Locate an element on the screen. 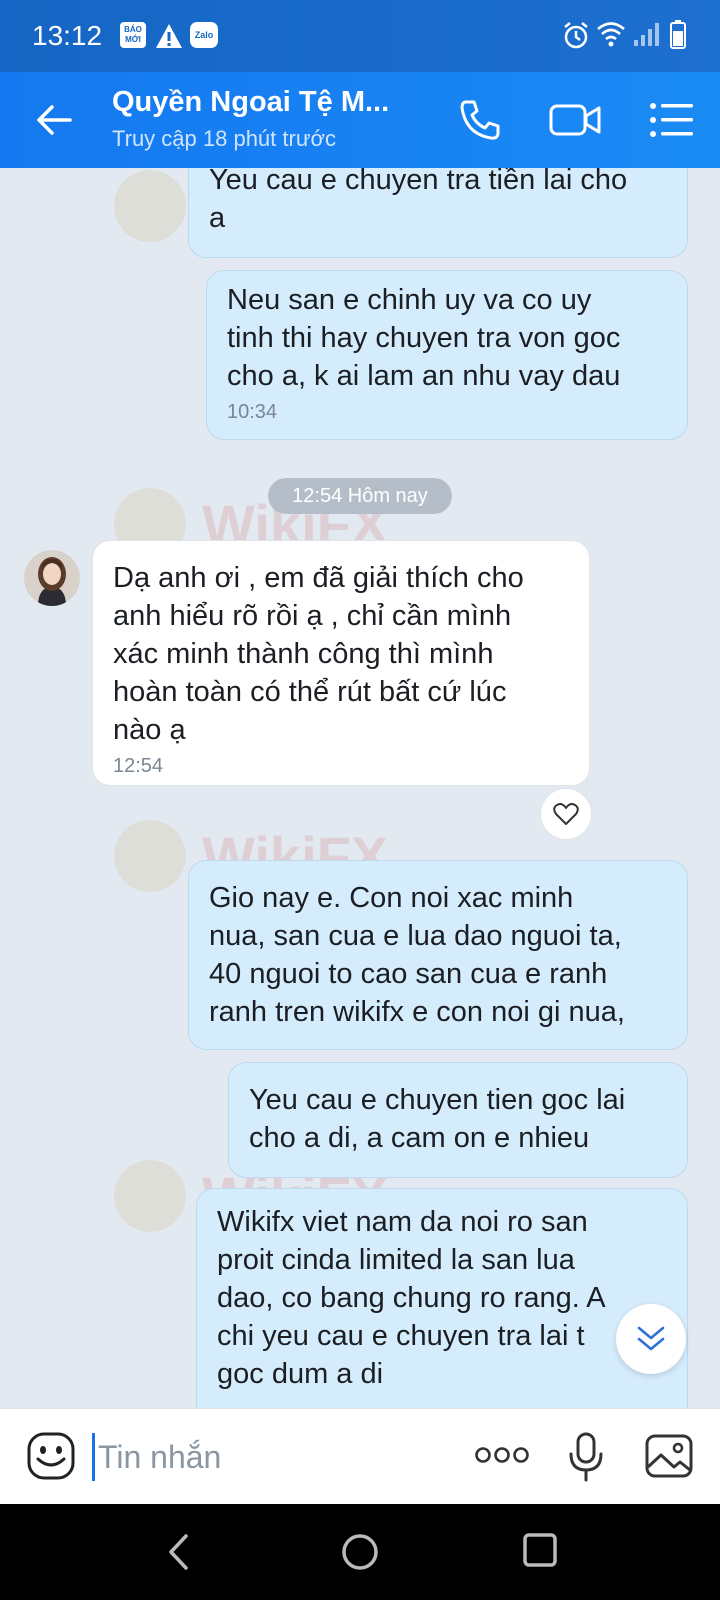  zalo-notification-icon: Zalo is located at coordinates (204, 36).